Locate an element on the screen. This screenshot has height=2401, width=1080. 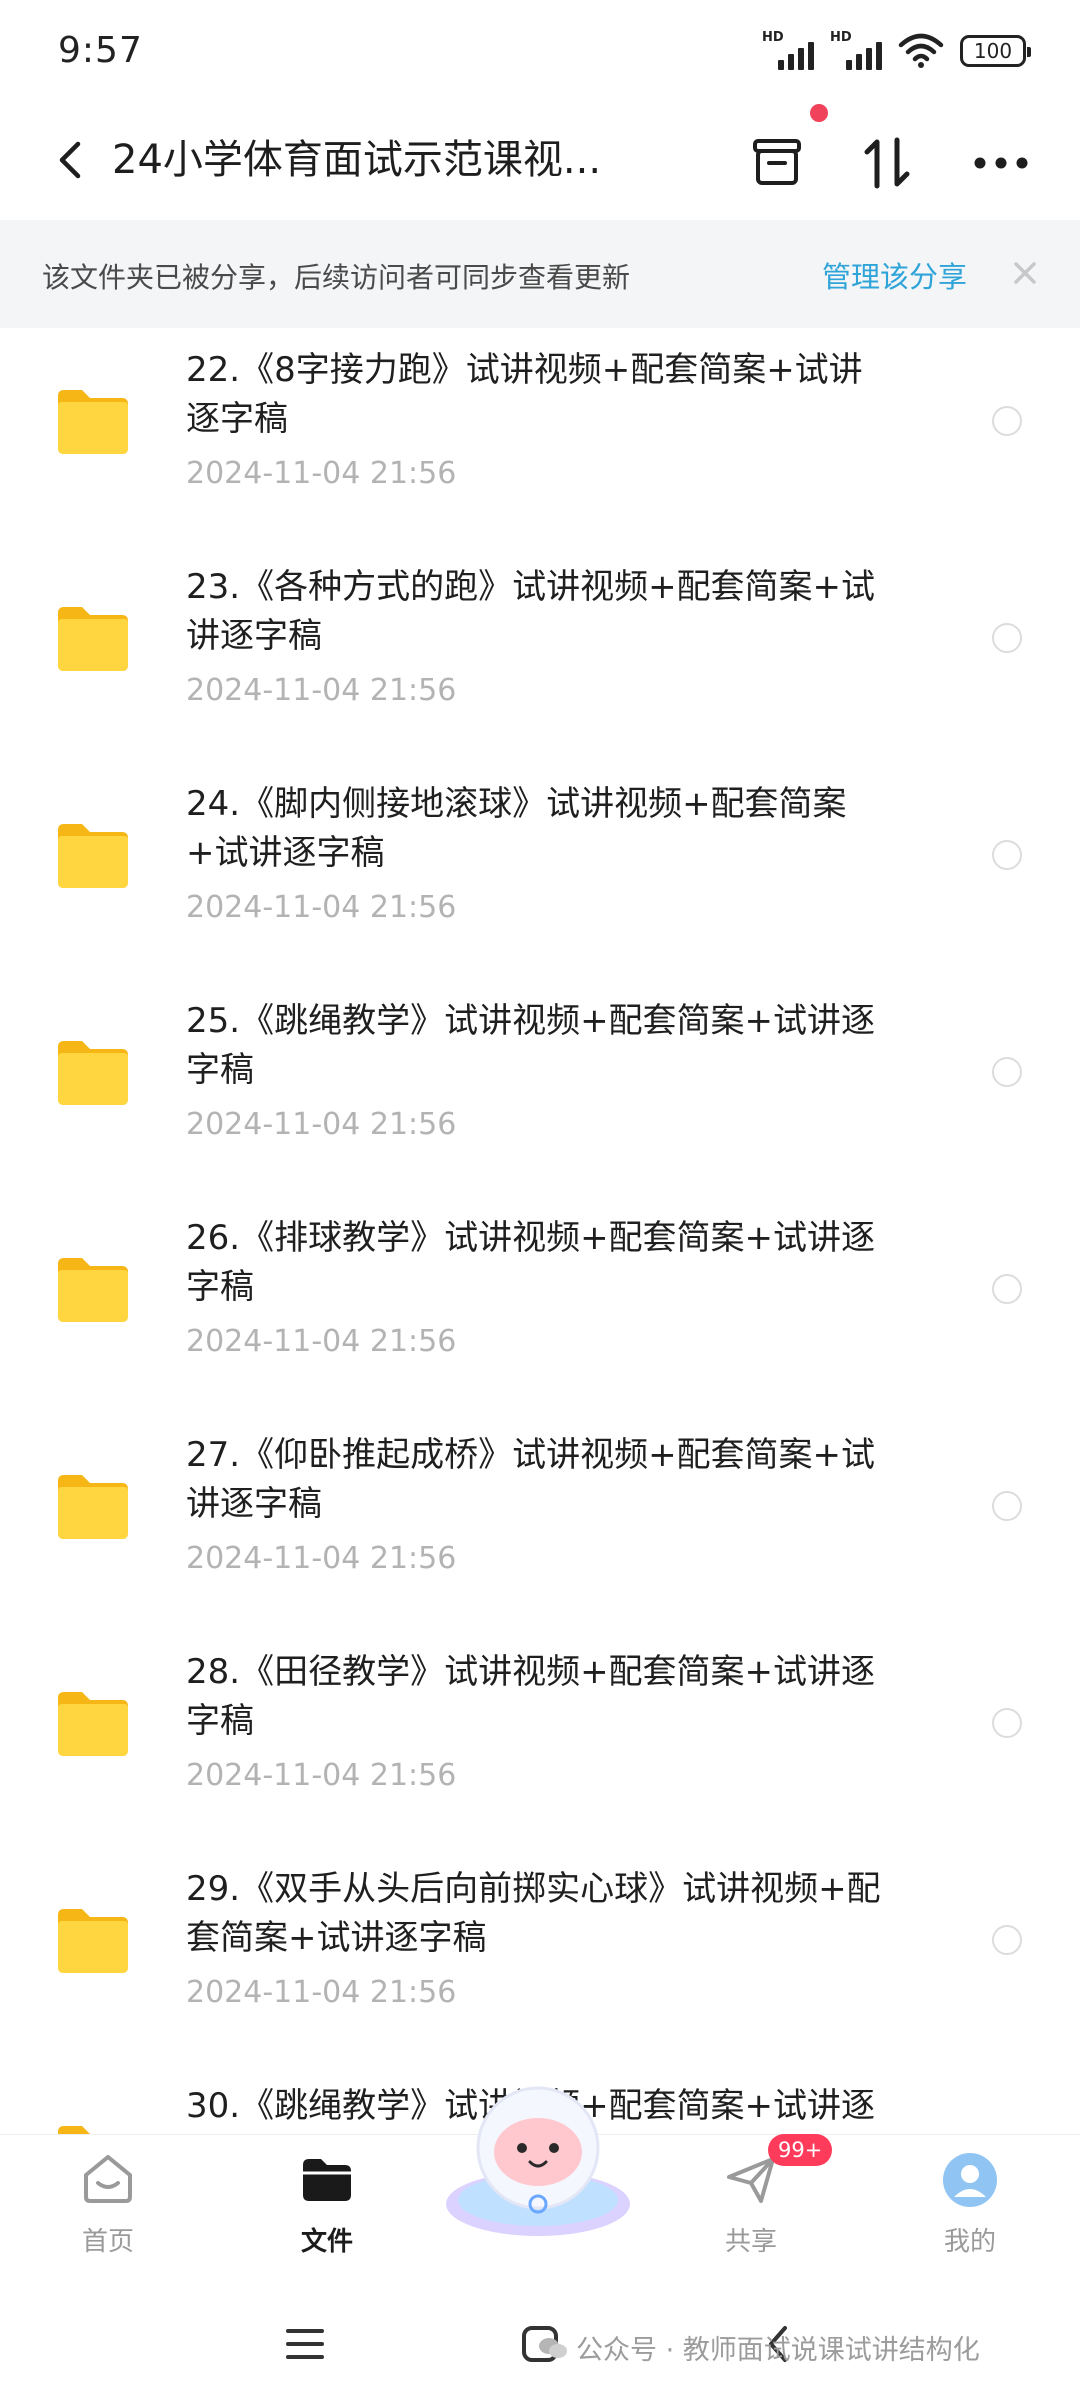
manage-share-link: 管理该分享 is located at coordinates (894, 275).